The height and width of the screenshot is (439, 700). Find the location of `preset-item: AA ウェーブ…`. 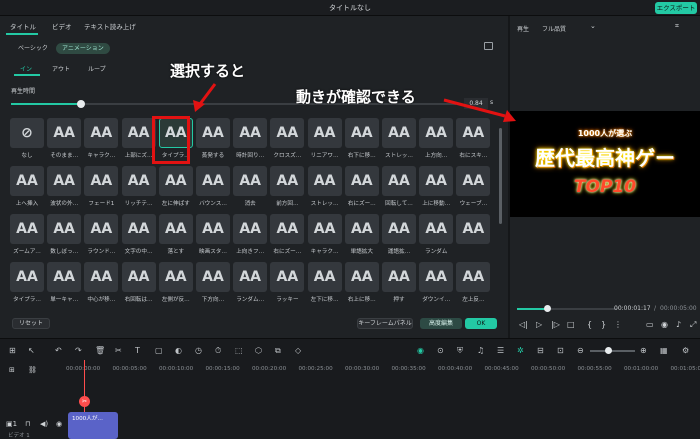

preset-item: AA ウェーブ… is located at coordinates (473, 186).